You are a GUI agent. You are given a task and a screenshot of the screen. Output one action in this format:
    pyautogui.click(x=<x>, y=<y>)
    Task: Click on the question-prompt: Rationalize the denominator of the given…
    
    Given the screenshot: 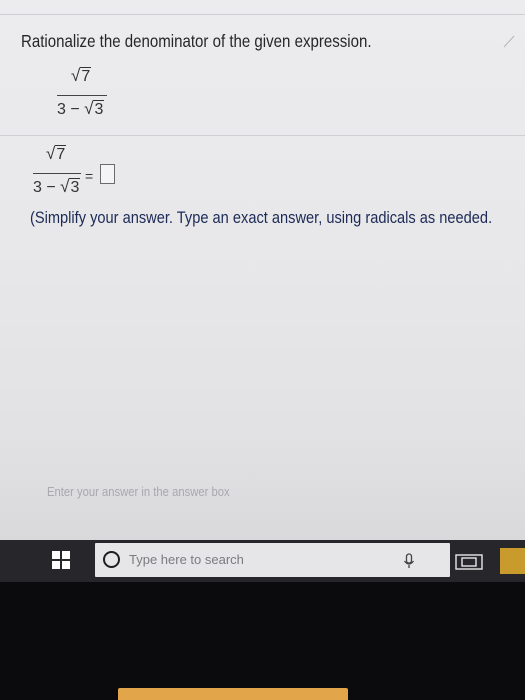 What is the action you would take?
    pyautogui.click(x=196, y=41)
    